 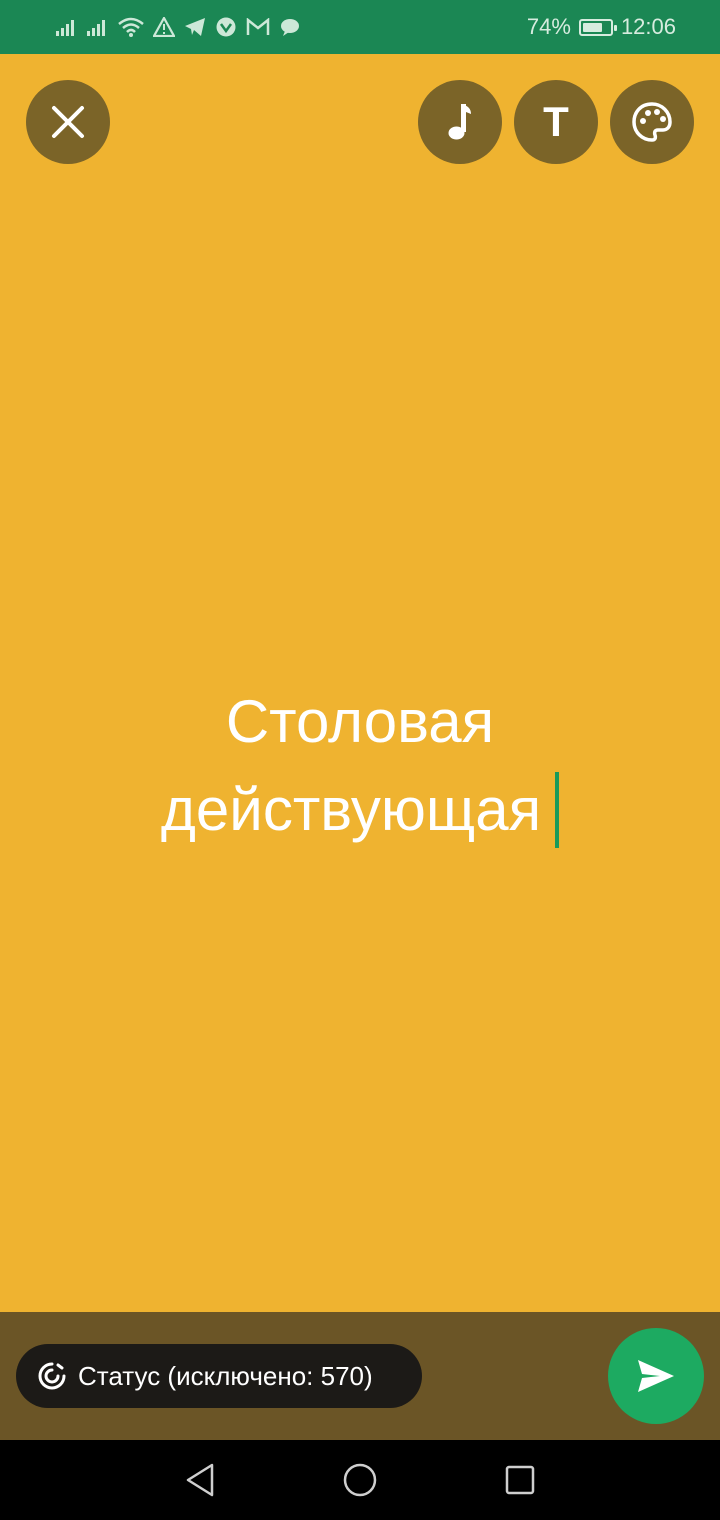 What do you see at coordinates (360, 721) in the screenshot?
I see `status-text-line-1: Столовая` at bounding box center [360, 721].